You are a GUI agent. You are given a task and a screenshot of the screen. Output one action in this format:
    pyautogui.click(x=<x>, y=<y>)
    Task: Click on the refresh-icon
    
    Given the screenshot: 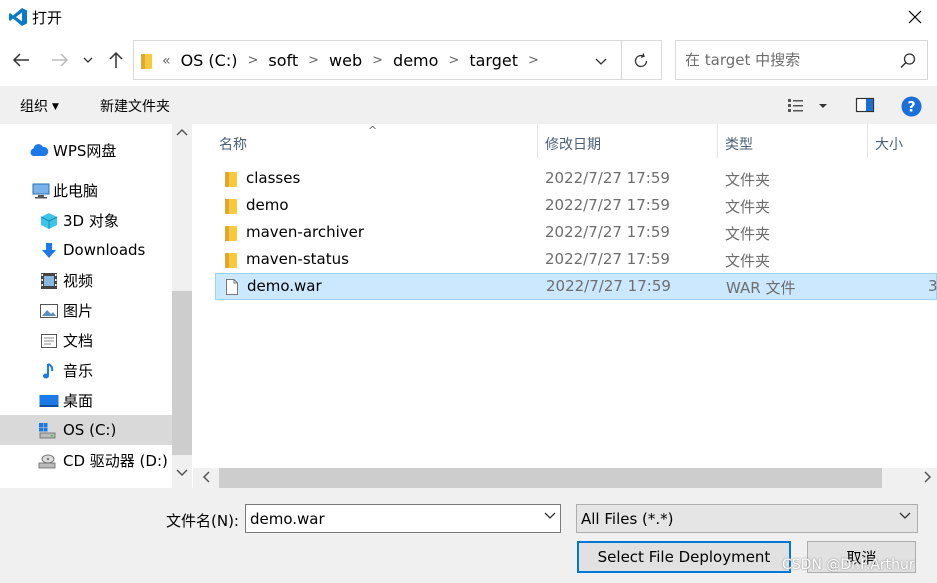 What is the action you would take?
    pyautogui.click(x=641, y=60)
    